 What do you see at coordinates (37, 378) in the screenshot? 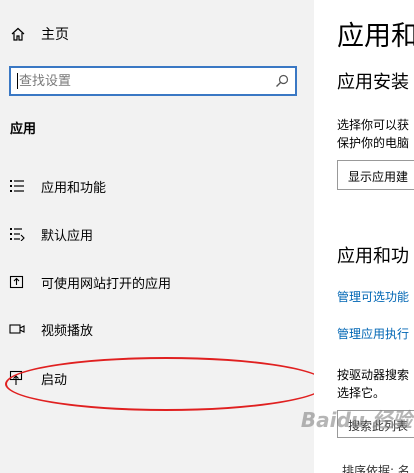
I see `sidebar-item-startup: 启动` at bounding box center [37, 378].